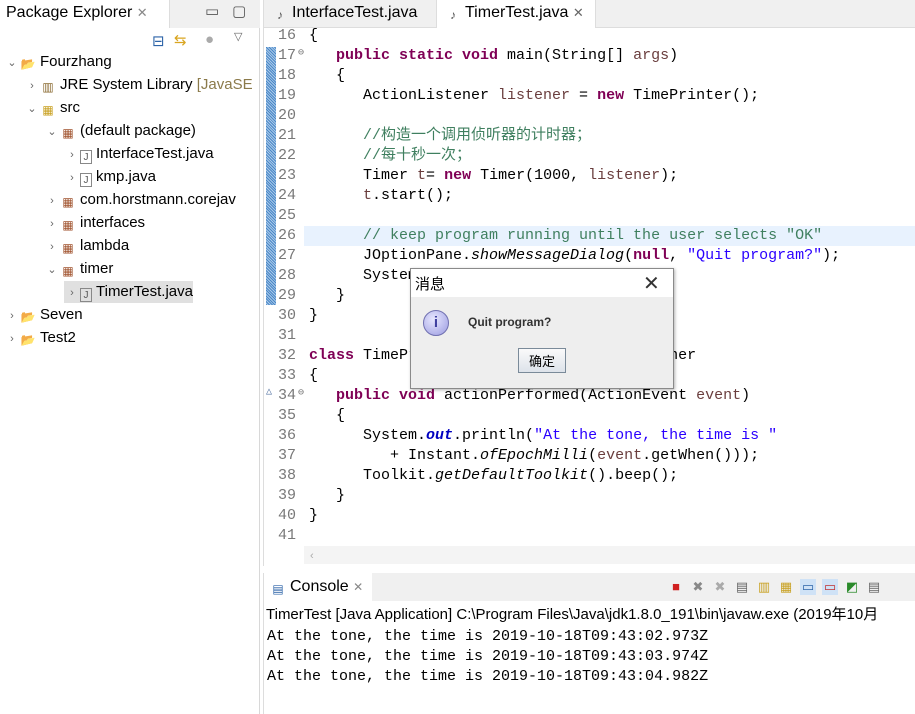  Describe the element at coordinates (453, 15) in the screenshot. I see `java-file-icon: ♪` at that location.